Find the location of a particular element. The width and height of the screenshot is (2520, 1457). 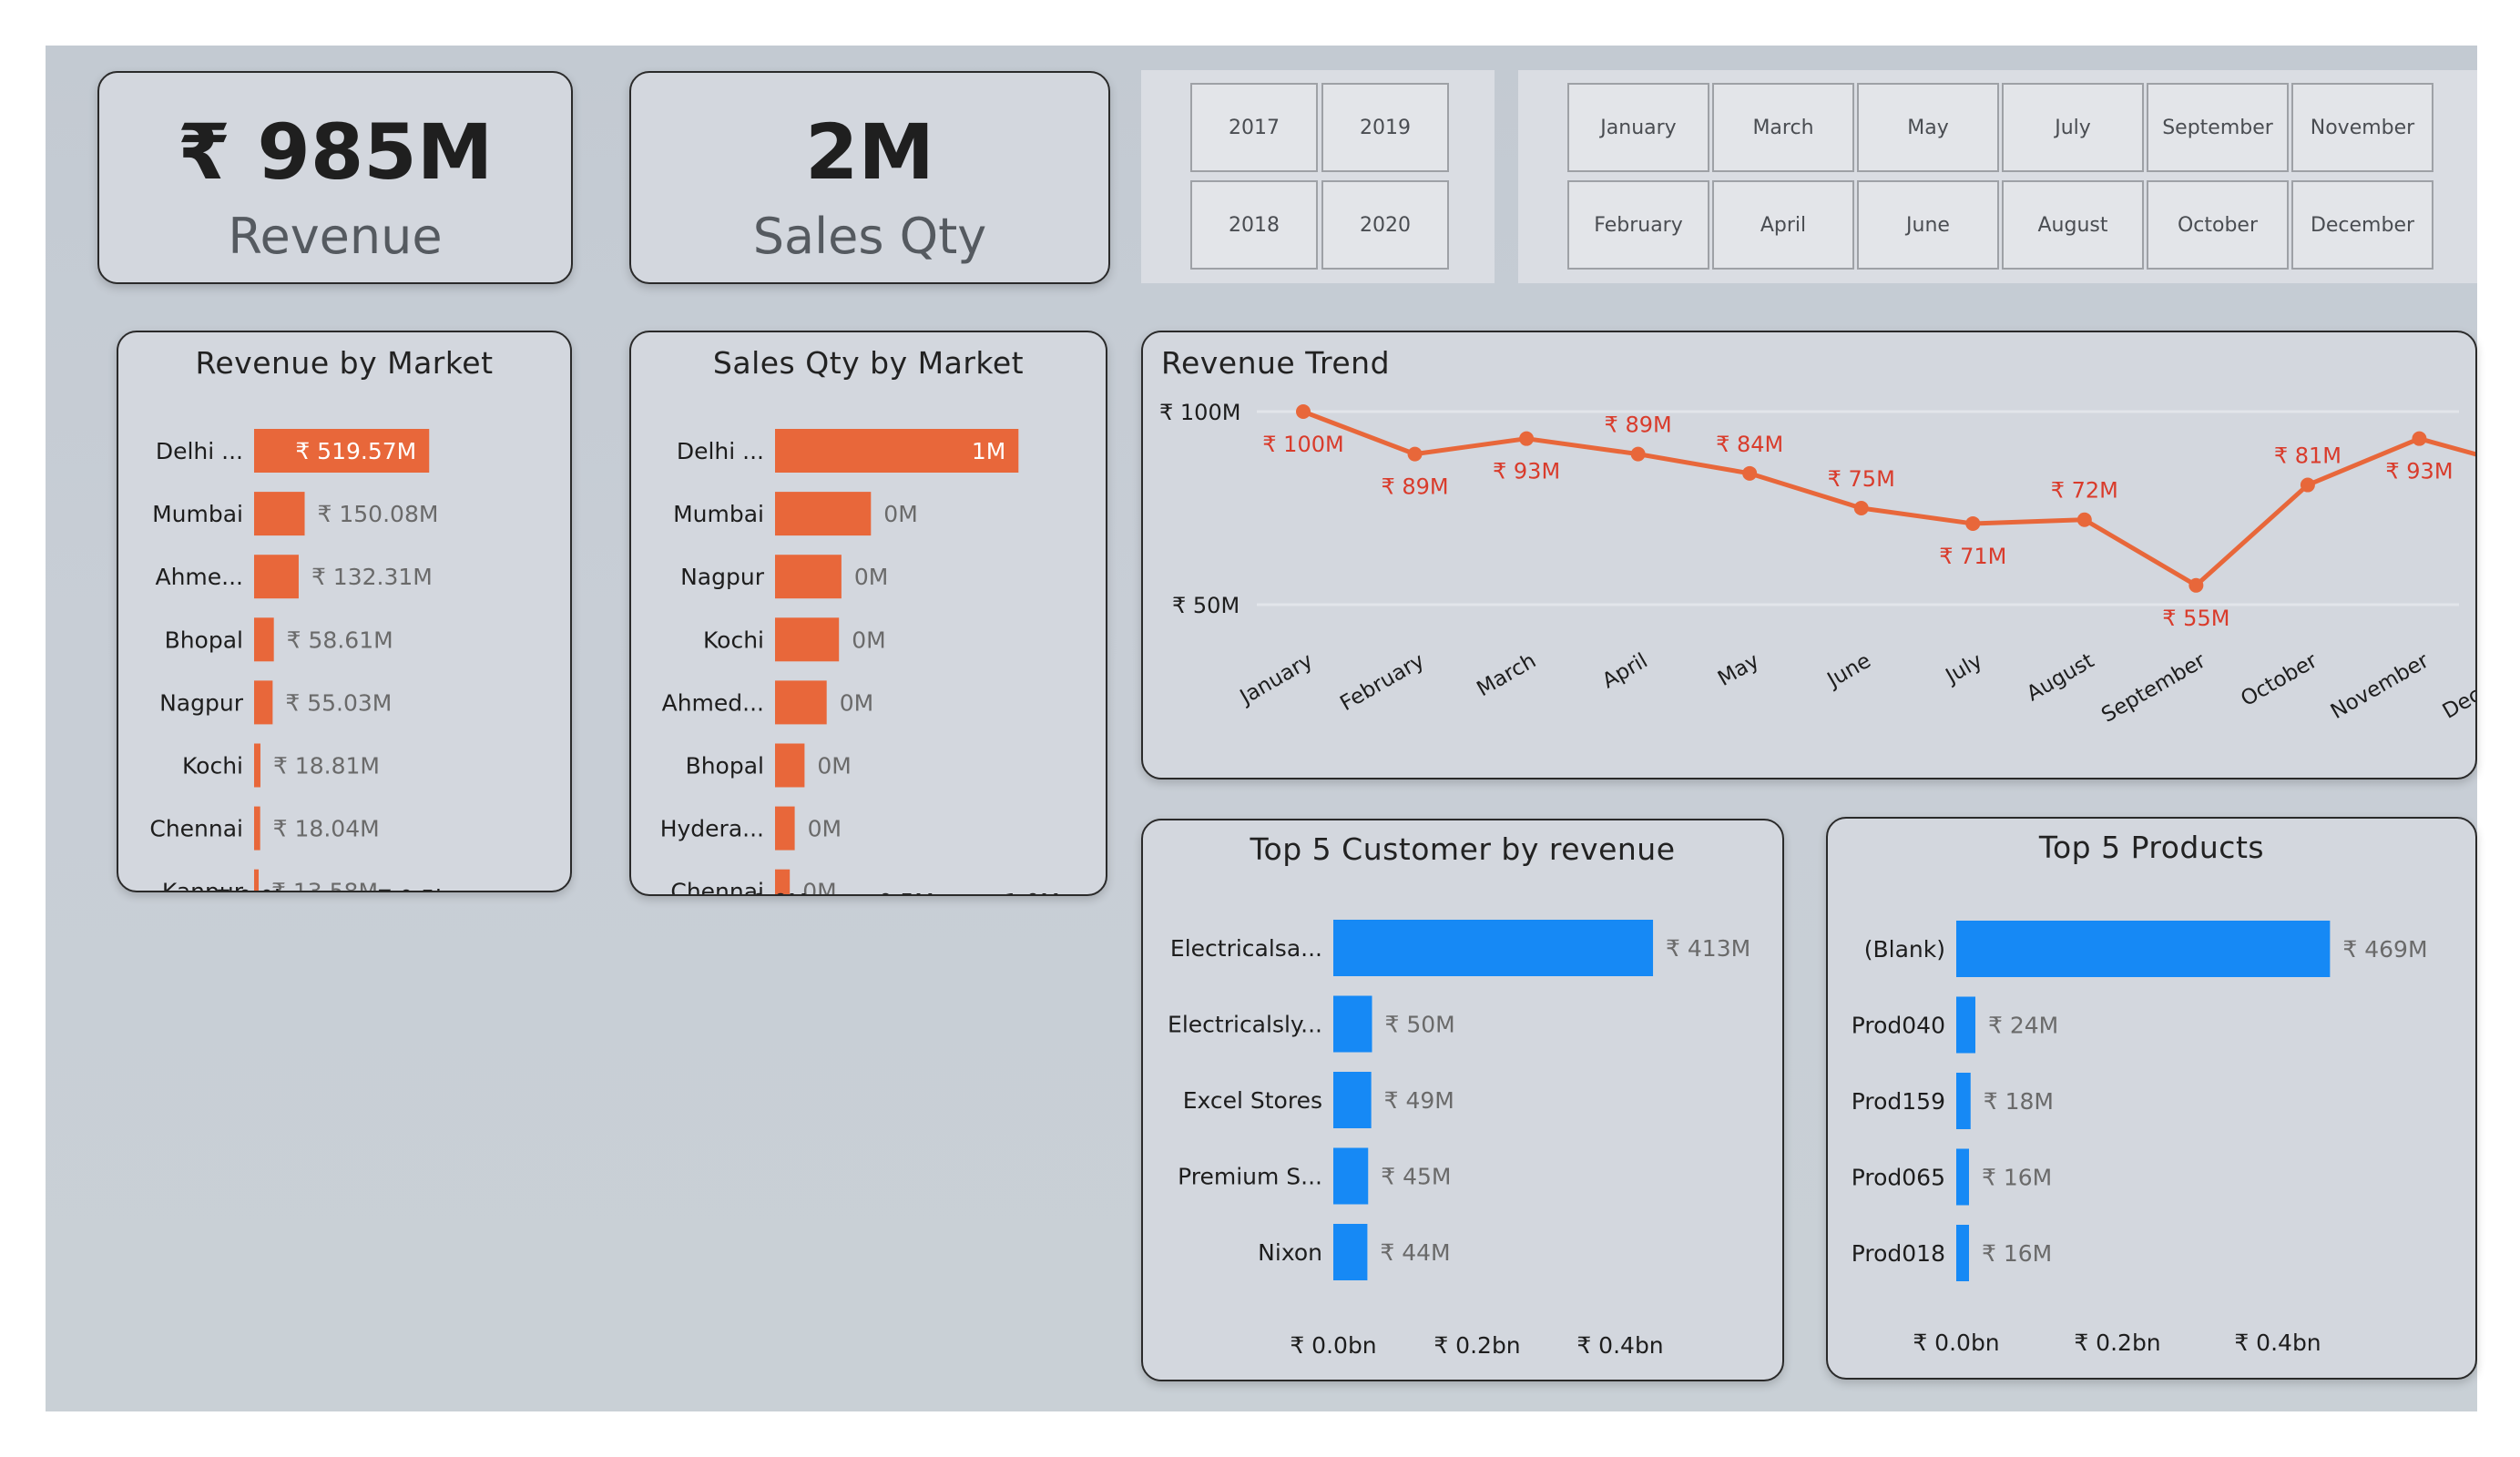

month-button-july: July is located at coordinates (2073, 128).